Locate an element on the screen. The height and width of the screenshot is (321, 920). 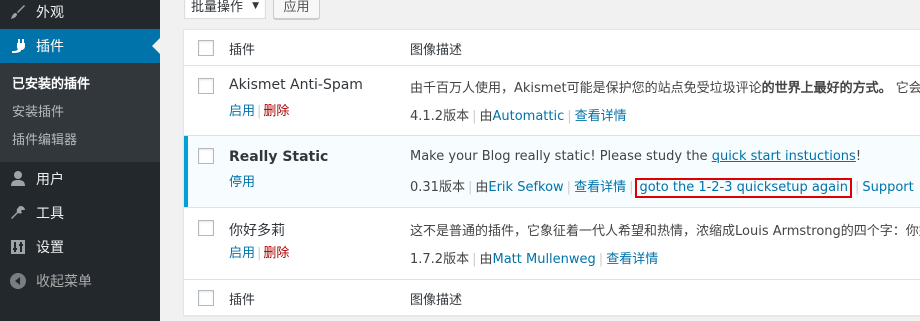
submenu-add-plugins: 安装插件 is located at coordinates (80, 114).